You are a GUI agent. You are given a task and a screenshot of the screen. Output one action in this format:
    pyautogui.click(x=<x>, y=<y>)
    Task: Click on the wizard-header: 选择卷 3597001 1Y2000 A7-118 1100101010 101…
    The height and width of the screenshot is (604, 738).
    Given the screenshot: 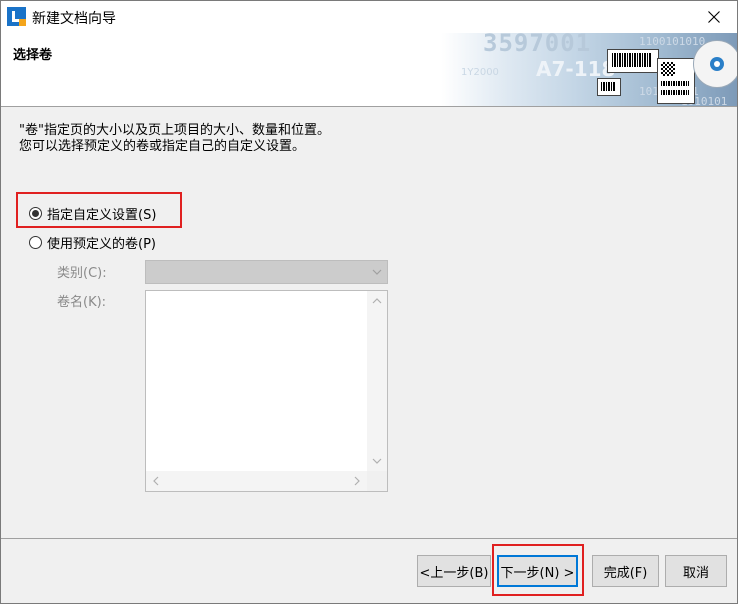 What is the action you would take?
    pyautogui.click(x=369, y=69)
    